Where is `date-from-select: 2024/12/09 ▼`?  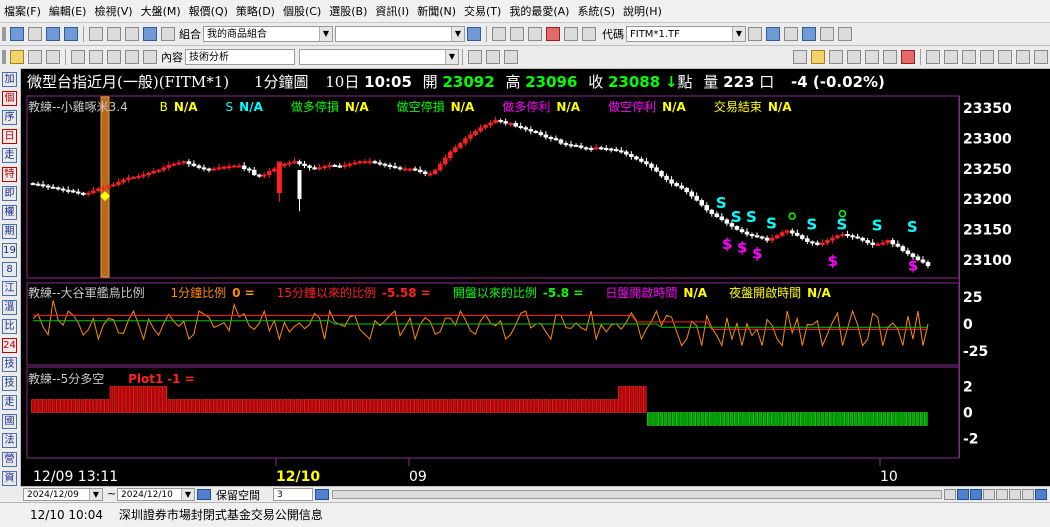 date-from-select: 2024/12/09 ▼ is located at coordinates (63, 494).